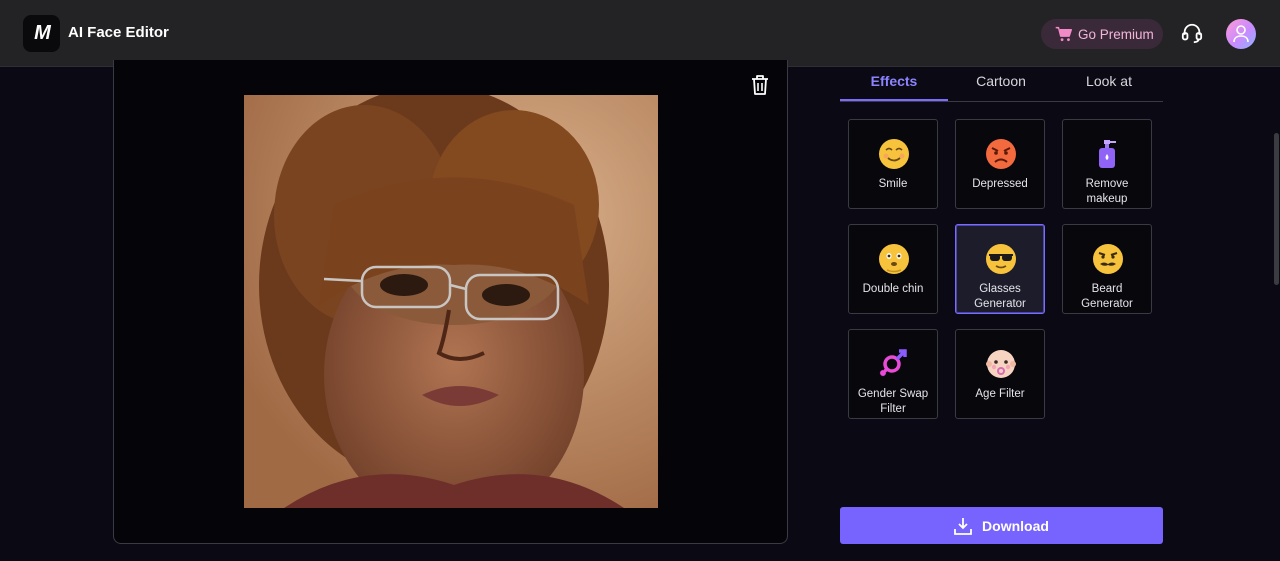 Image resolution: width=1280 pixels, height=561 pixels. Describe the element at coordinates (1107, 297) in the screenshot. I see `effect-label: Beard Generator` at that location.